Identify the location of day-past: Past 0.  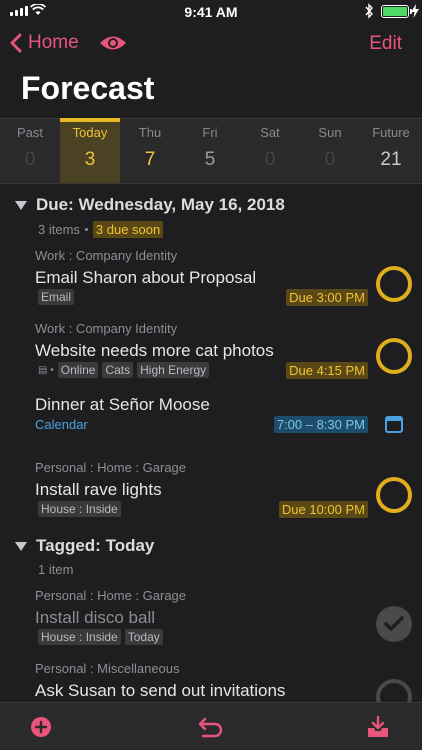
(30, 151).